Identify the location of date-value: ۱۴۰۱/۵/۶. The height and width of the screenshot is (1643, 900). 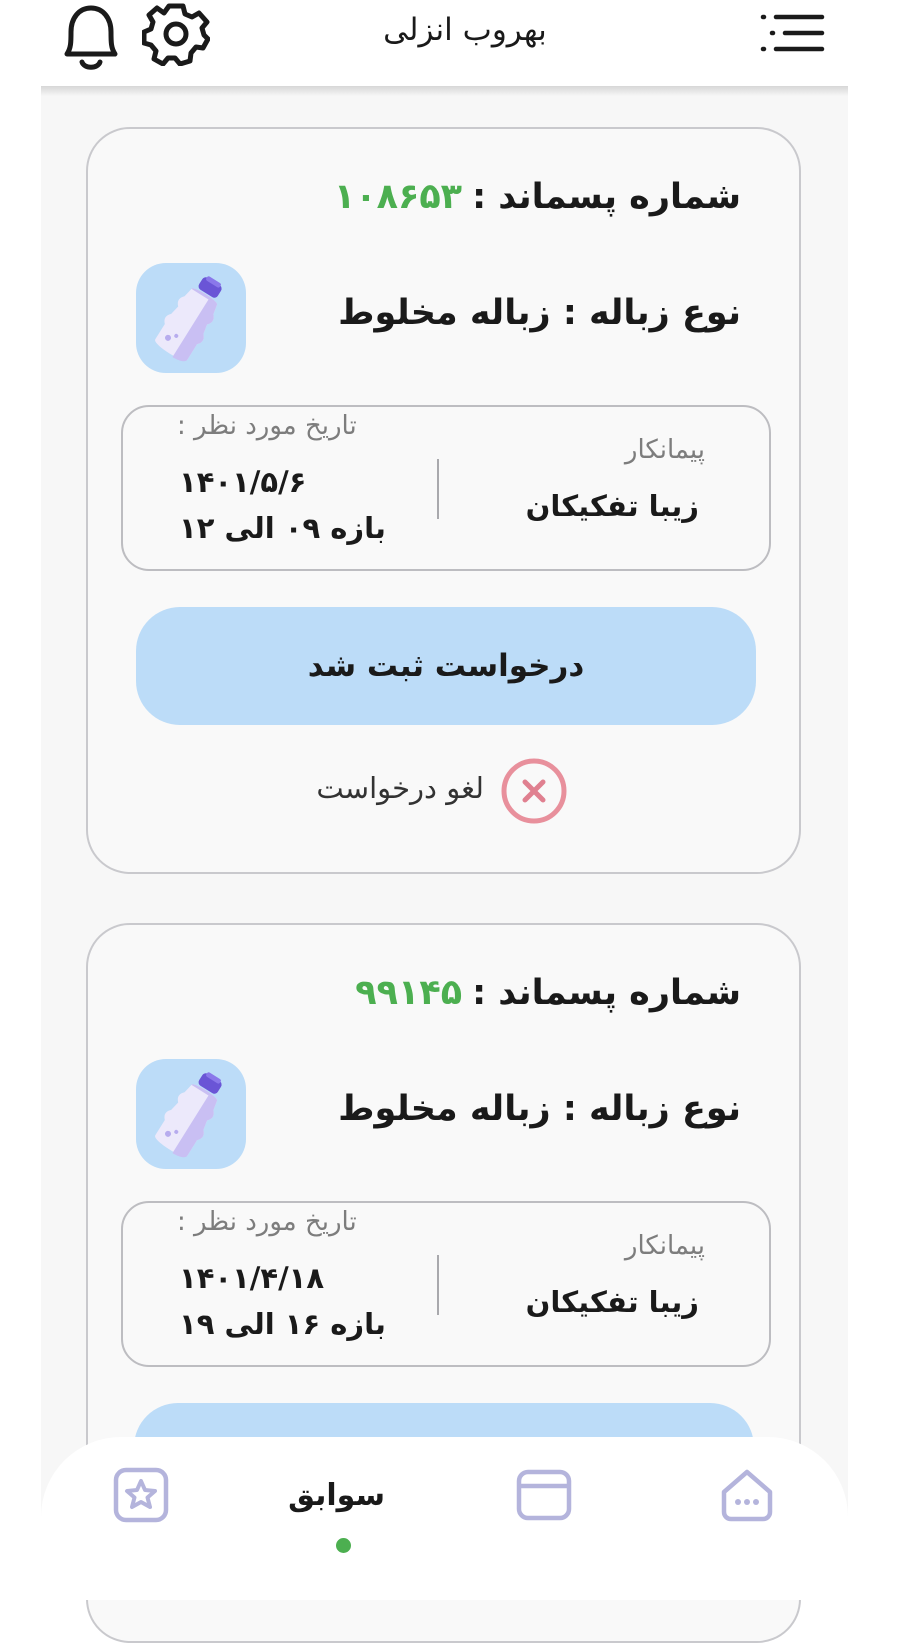
(243, 482).